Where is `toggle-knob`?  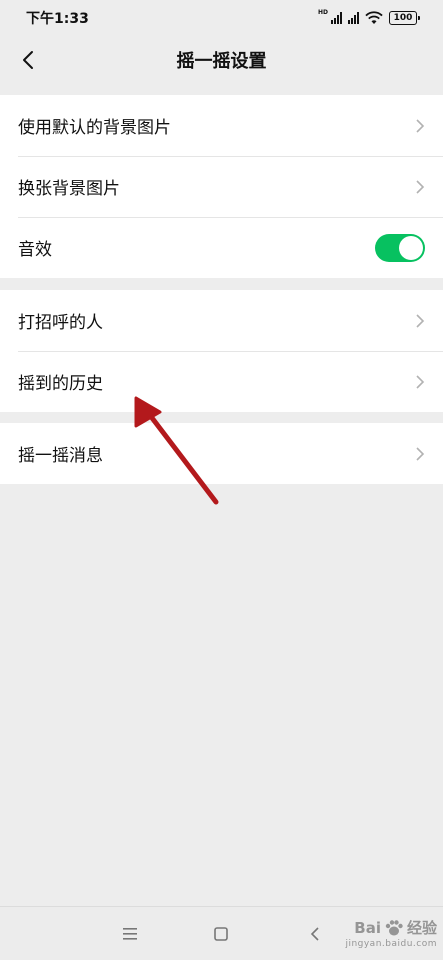
toggle-knob is located at coordinates (411, 247).